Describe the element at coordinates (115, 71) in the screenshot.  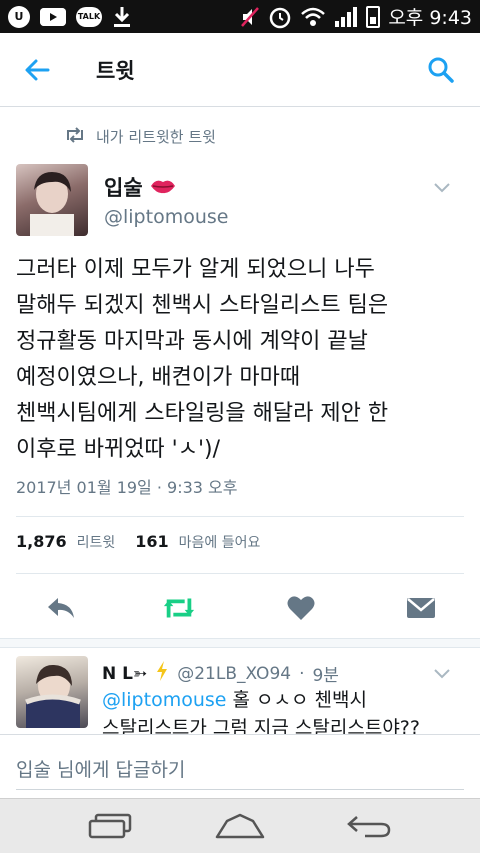
I see `page-title: 트윗` at that location.